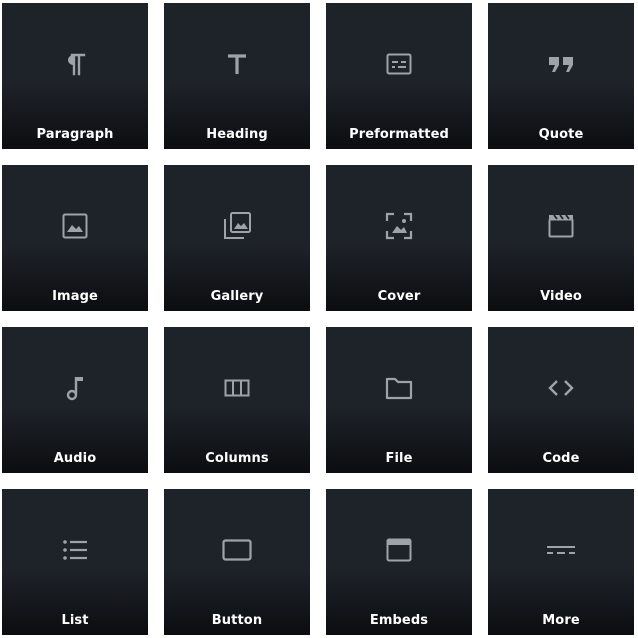 The width and height of the screenshot is (638, 638). I want to click on block-label: Image, so click(75, 296).